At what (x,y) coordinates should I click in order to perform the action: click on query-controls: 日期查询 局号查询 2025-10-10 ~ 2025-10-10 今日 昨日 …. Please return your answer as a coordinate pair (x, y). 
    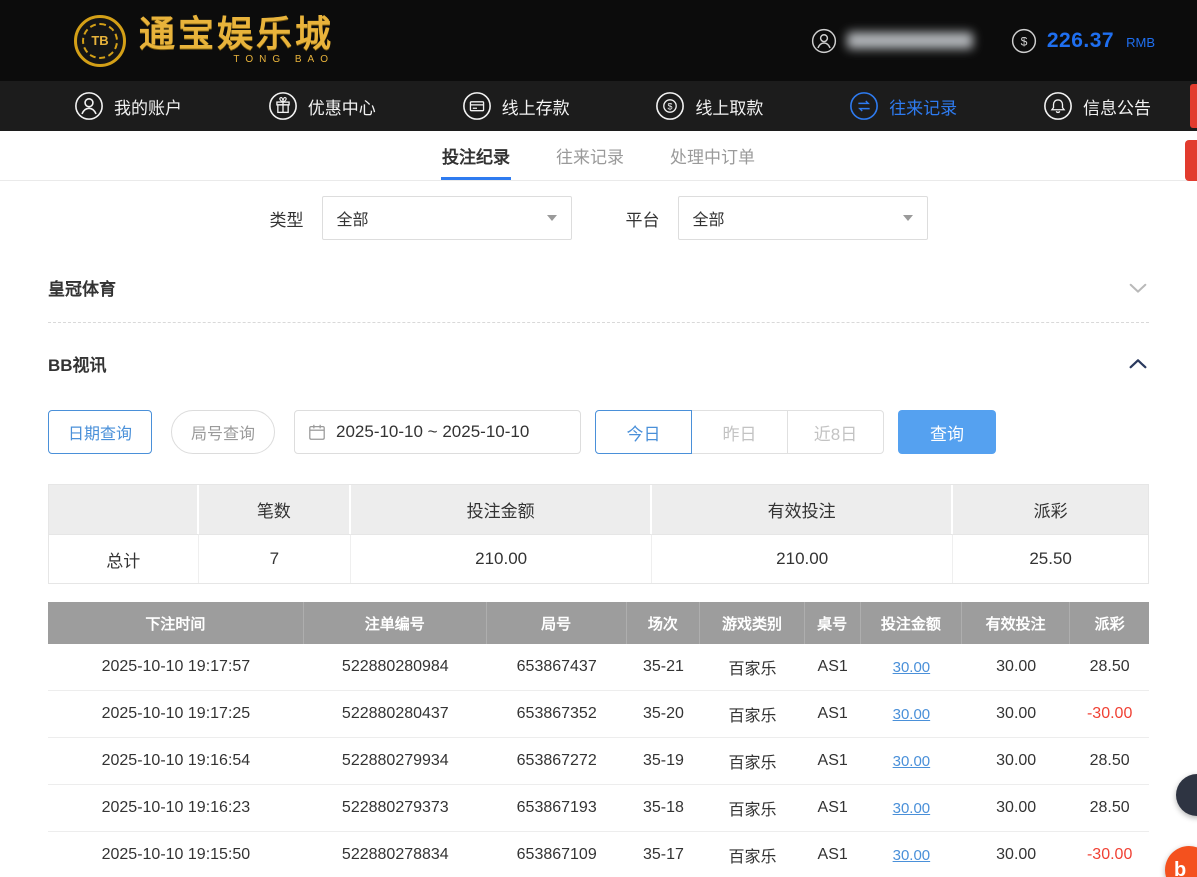
    Looking at the image, I should click on (598, 432).